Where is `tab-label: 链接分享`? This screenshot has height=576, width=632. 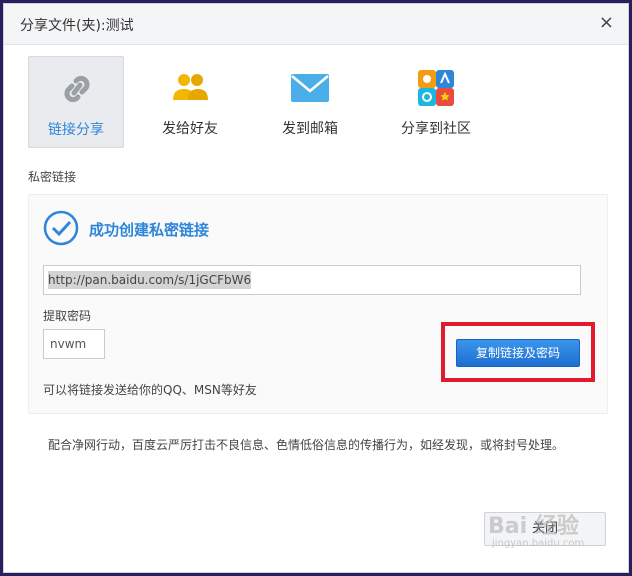 tab-label: 链接分享 is located at coordinates (76, 130).